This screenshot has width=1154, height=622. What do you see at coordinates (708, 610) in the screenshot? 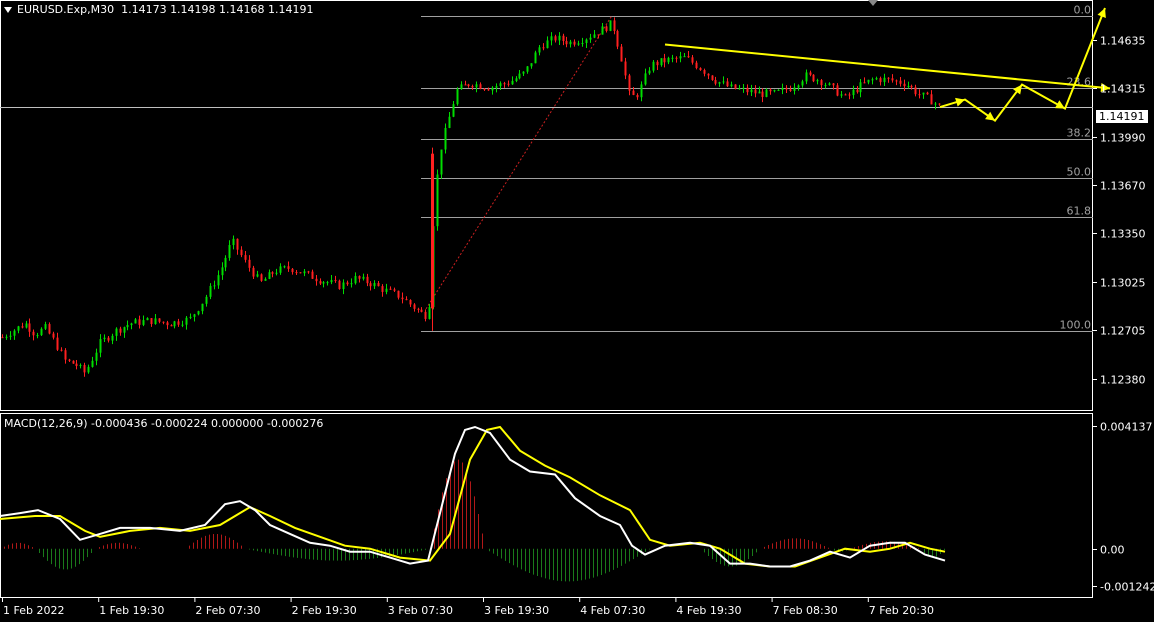
I see `time-tick-label: 4 Feb 19:30` at bounding box center [708, 610].